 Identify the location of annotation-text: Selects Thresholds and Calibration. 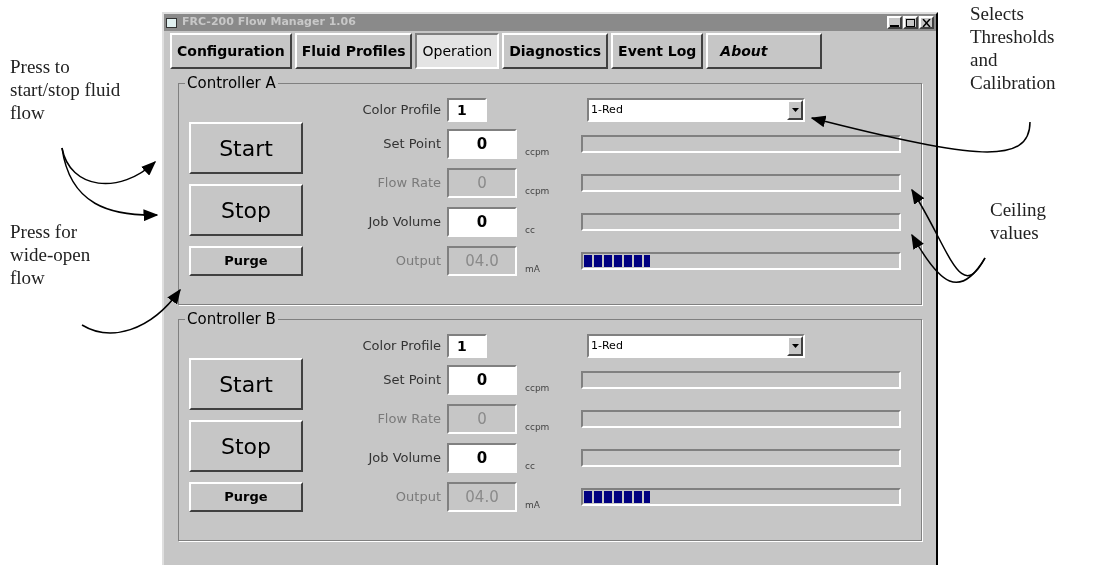
(1013, 48).